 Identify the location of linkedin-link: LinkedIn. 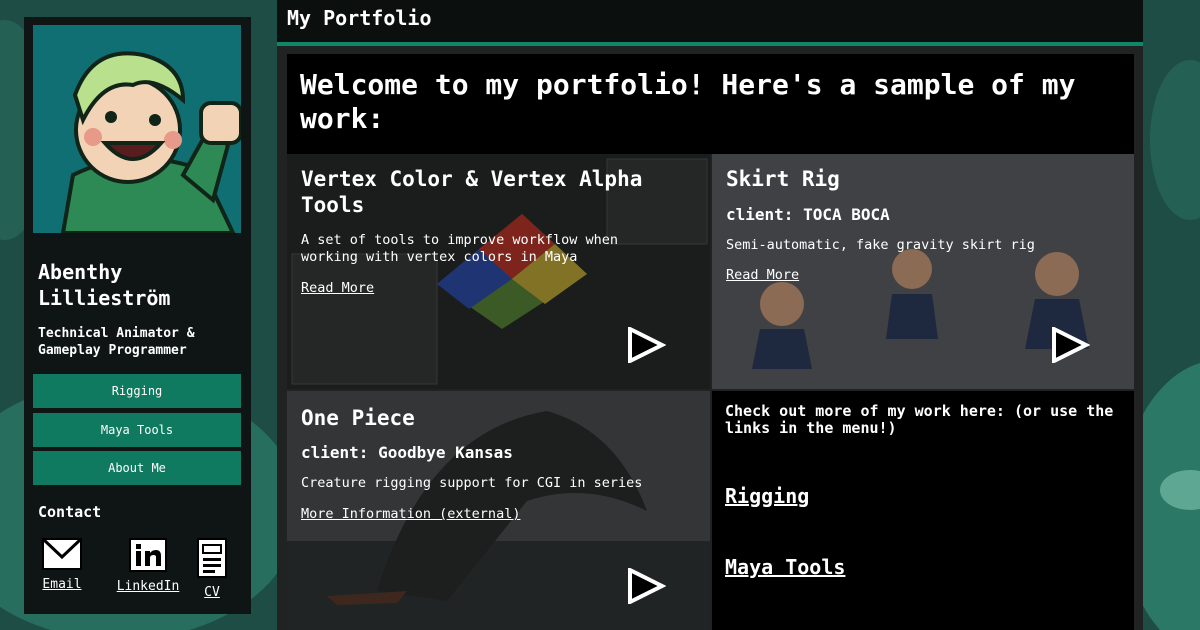
(148, 565).